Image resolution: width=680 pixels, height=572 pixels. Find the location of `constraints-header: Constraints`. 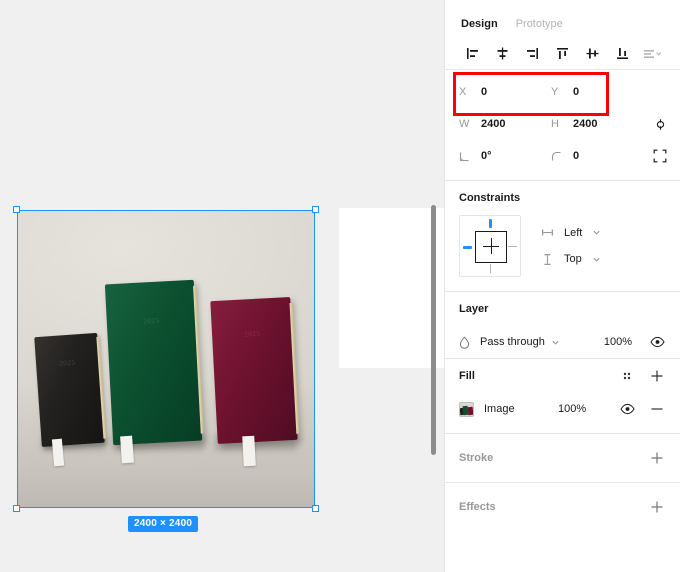

constraints-header: Constraints is located at coordinates (562, 198).